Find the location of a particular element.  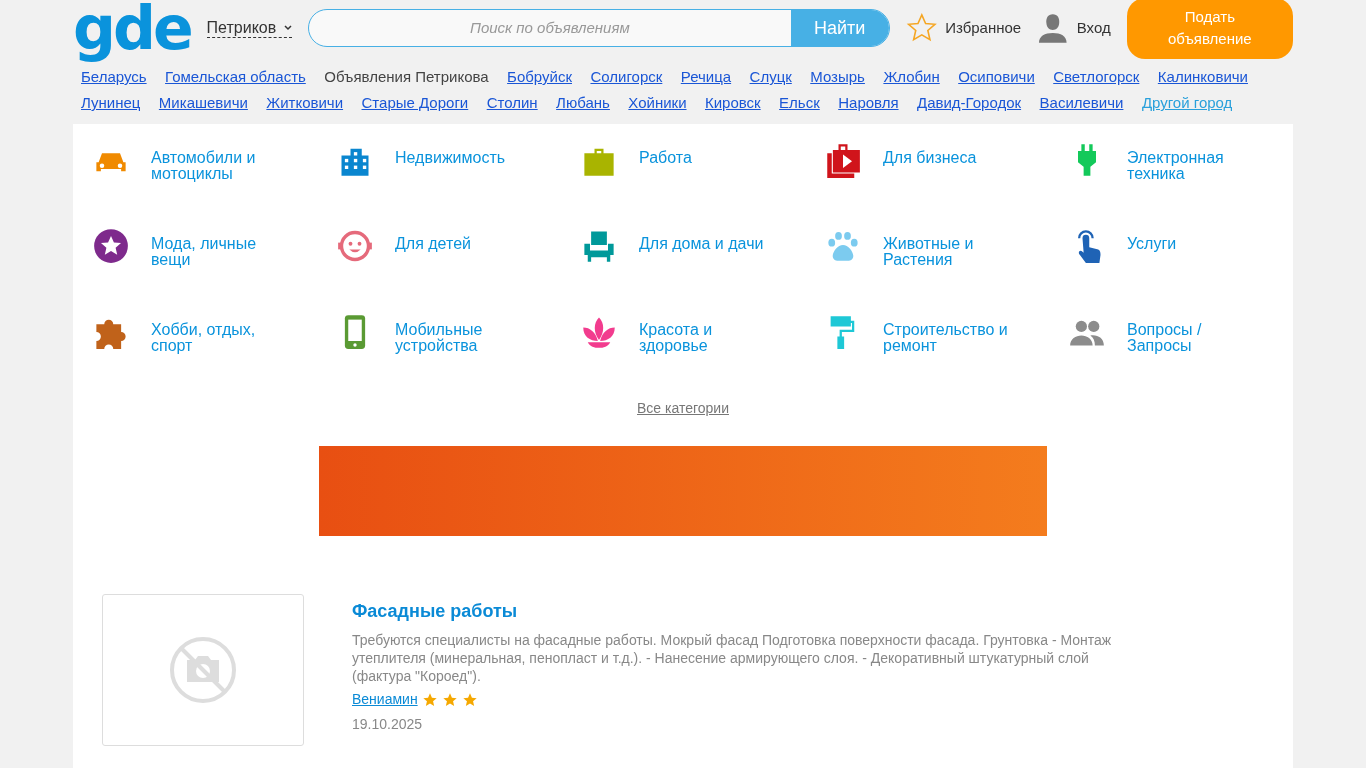

listing-date: 19.10.2025 is located at coordinates (388, 724).